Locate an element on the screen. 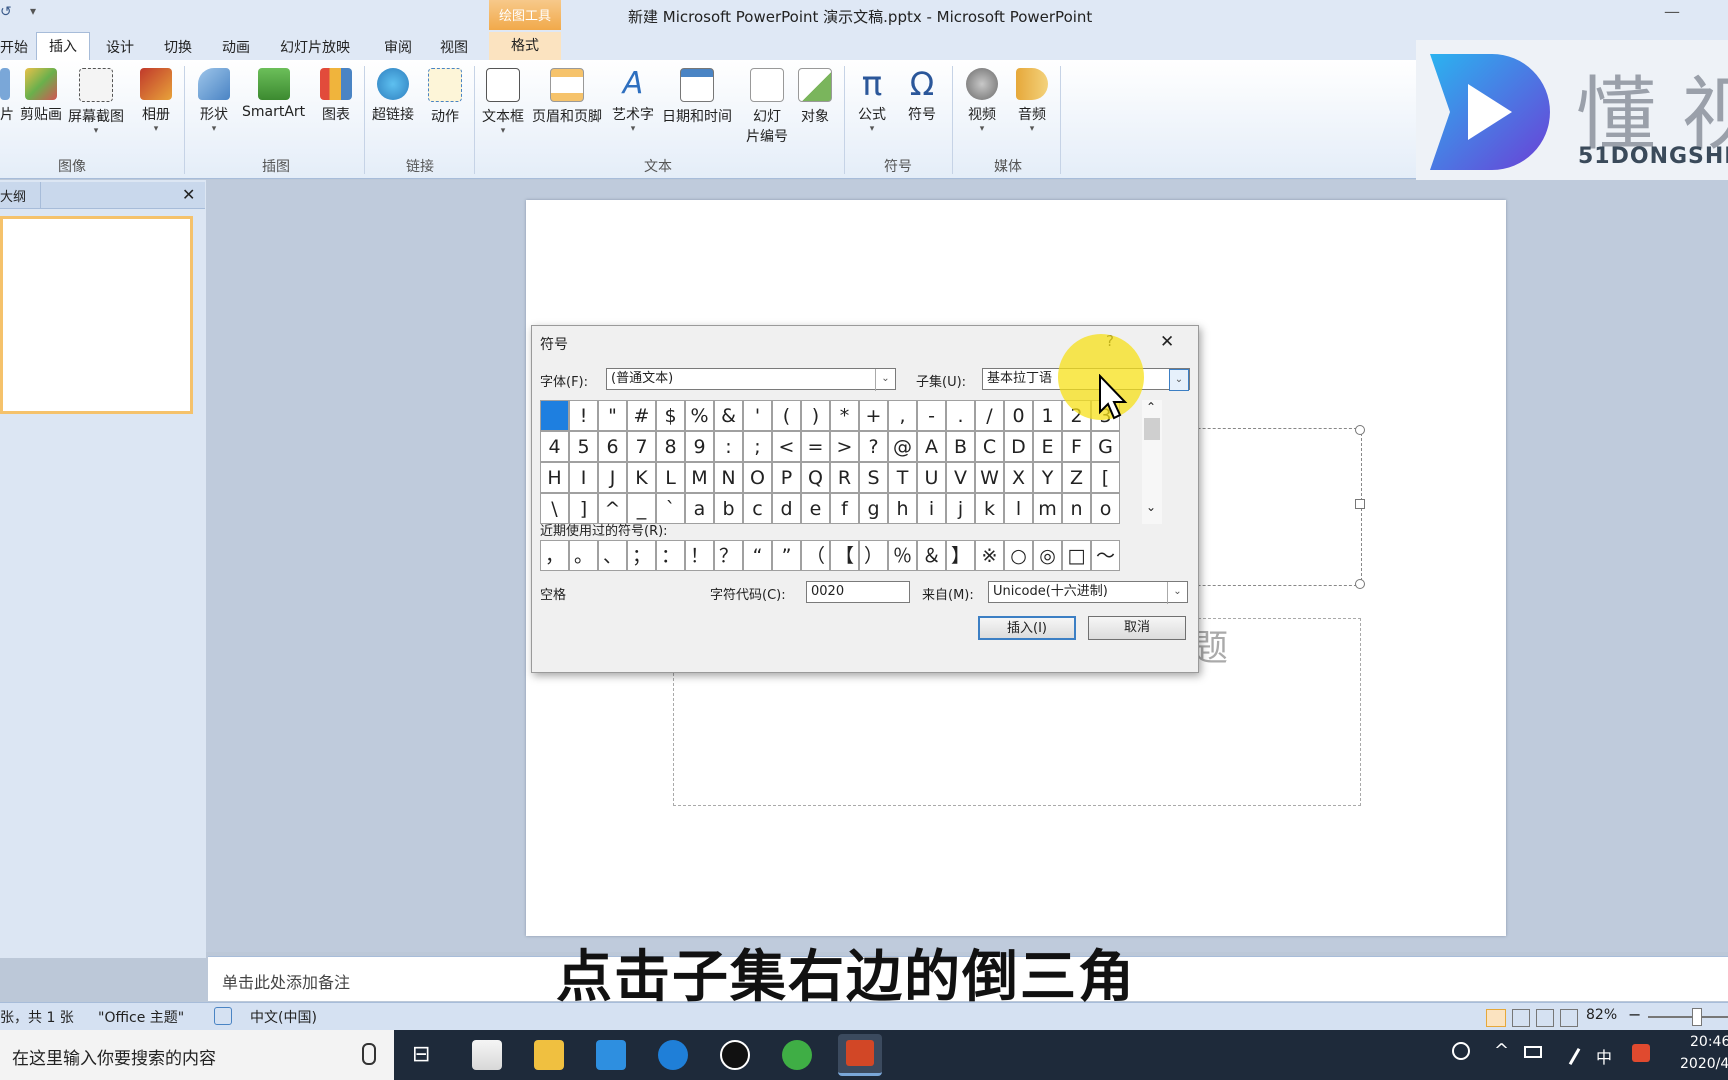 Image resolution: width=1728 pixels, height=1080 pixels. symbol-cell: > is located at coordinates (844, 446).